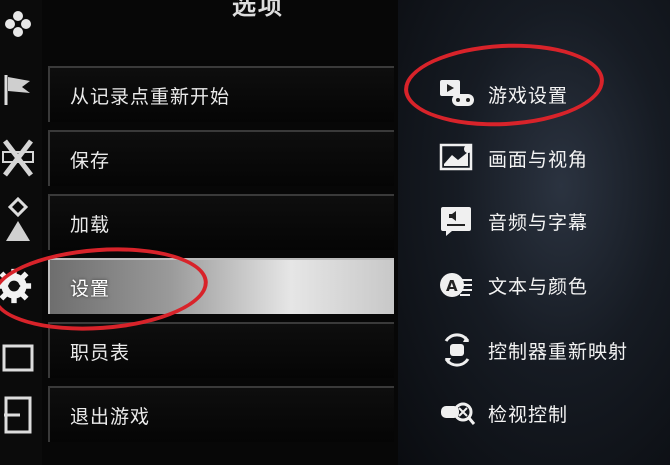 Image resolution: width=670 pixels, height=465 pixels. I want to click on gear-icon, so click(16, 286).